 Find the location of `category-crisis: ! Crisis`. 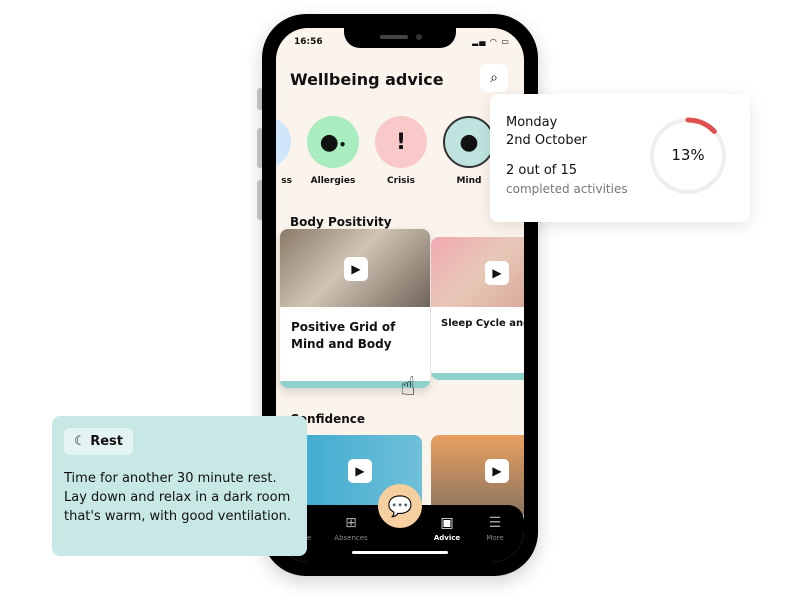

category-crisis: ! Crisis is located at coordinates (401, 151).